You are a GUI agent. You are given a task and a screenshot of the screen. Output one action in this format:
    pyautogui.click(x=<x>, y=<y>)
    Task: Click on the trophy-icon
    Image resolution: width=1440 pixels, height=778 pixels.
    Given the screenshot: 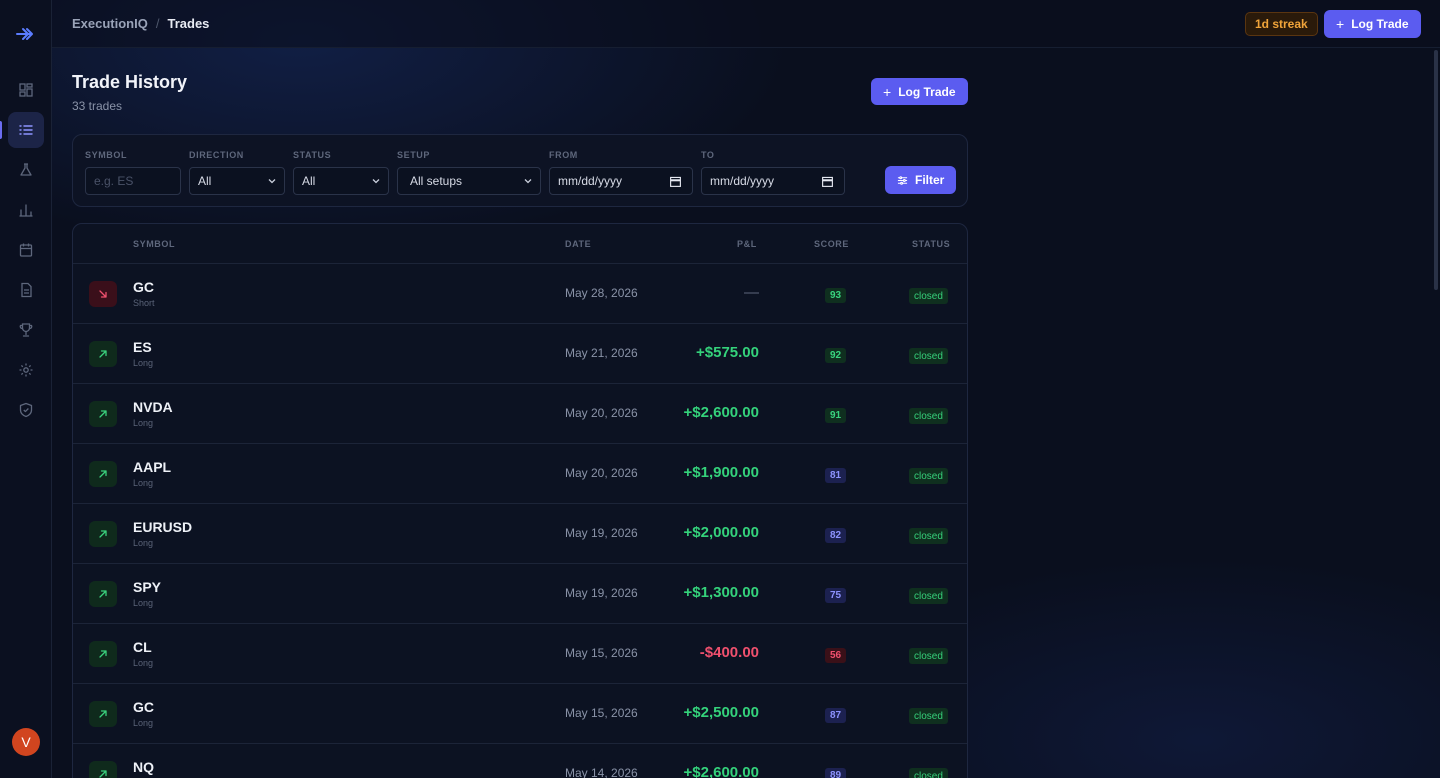 What is the action you would take?
    pyautogui.click(x=26, y=330)
    